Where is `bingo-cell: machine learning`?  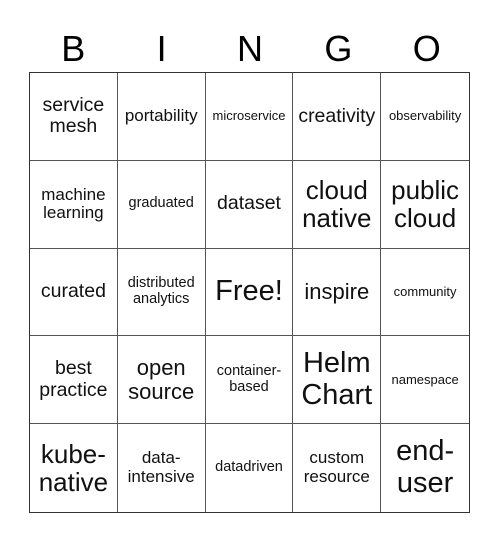
bingo-cell: machine learning is located at coordinates (74, 204).